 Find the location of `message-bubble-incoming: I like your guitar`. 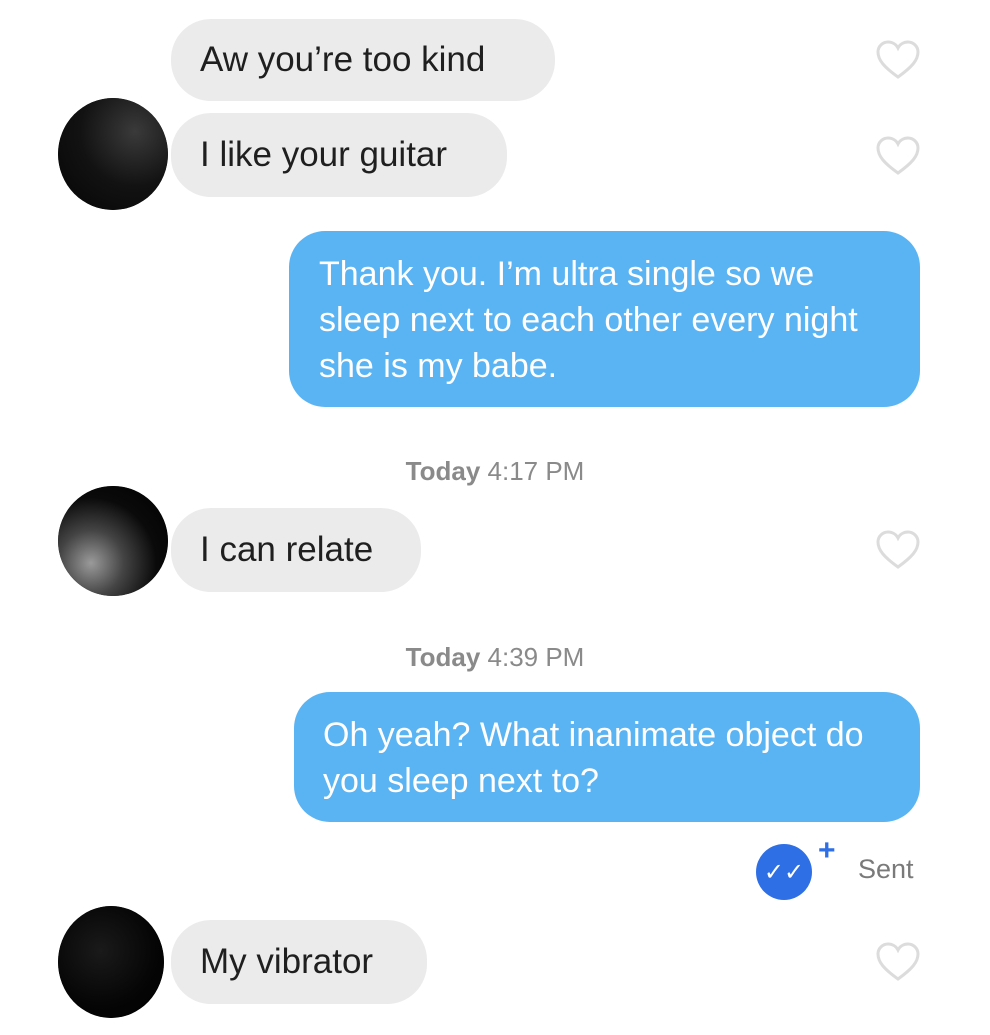

message-bubble-incoming: I like your guitar is located at coordinates (339, 155).